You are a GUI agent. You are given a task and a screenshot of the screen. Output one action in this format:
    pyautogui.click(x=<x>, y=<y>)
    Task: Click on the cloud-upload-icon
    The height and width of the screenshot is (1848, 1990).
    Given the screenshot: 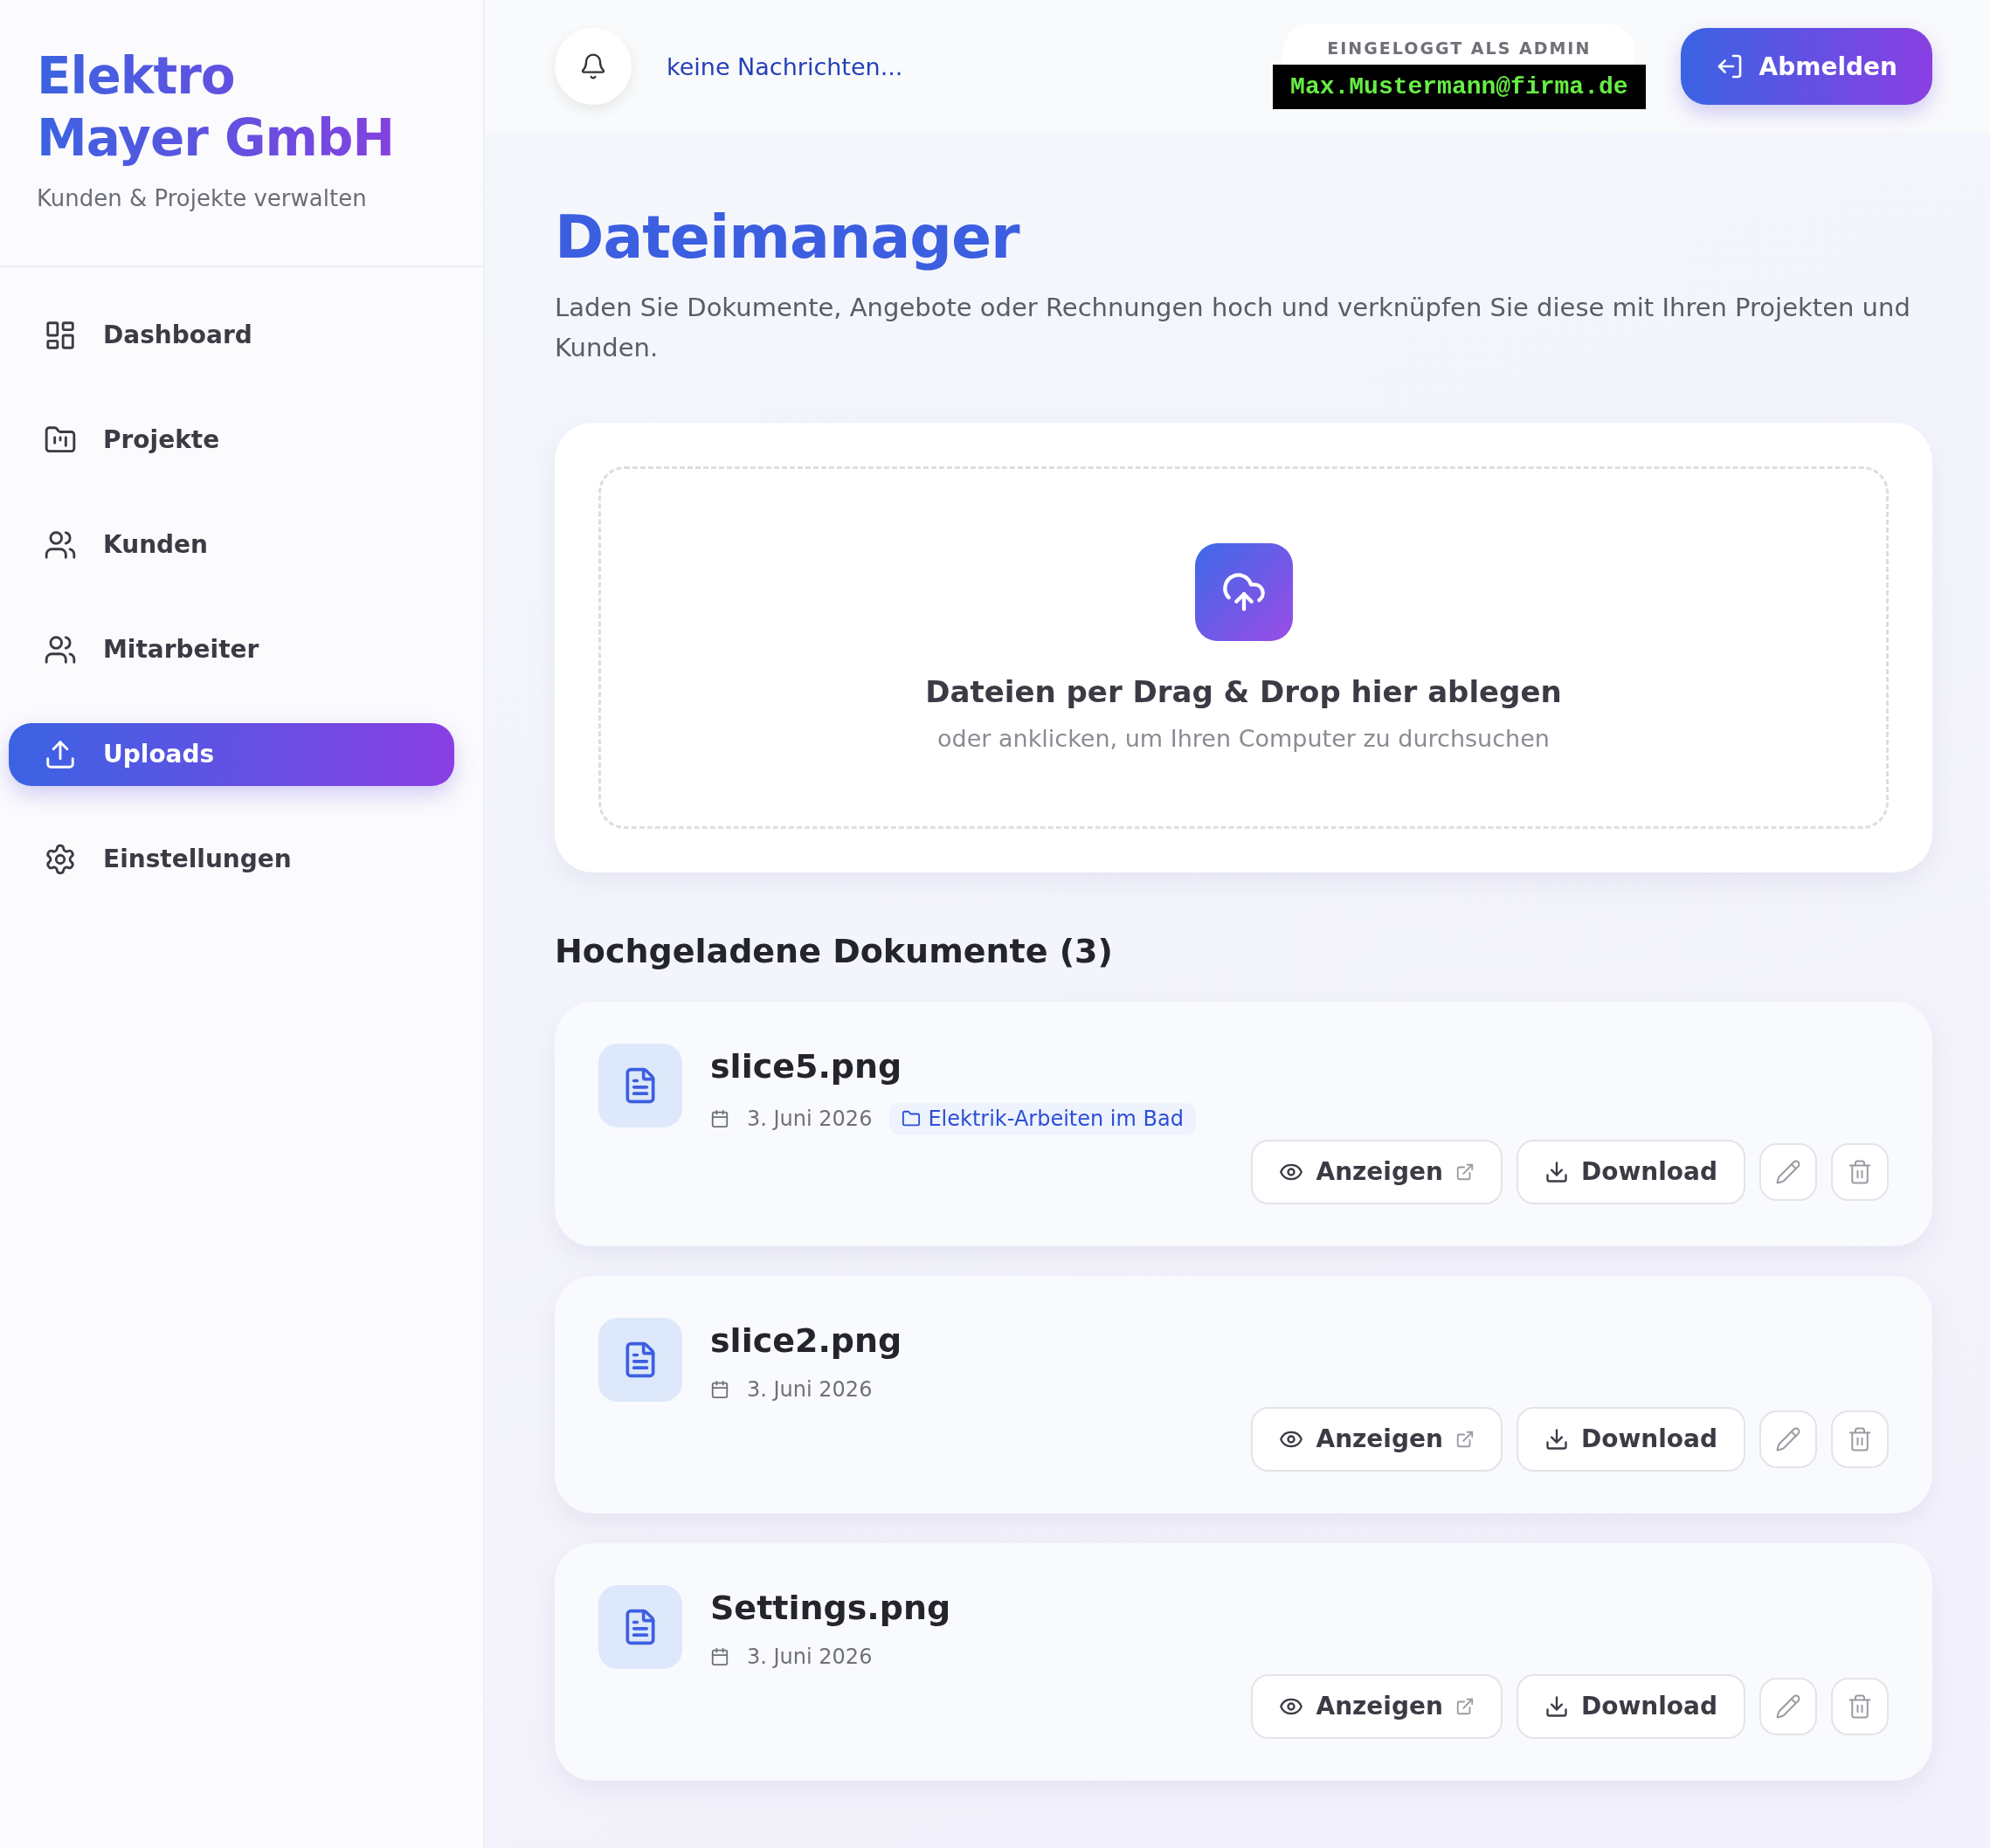 What is the action you would take?
    pyautogui.click(x=1244, y=591)
    